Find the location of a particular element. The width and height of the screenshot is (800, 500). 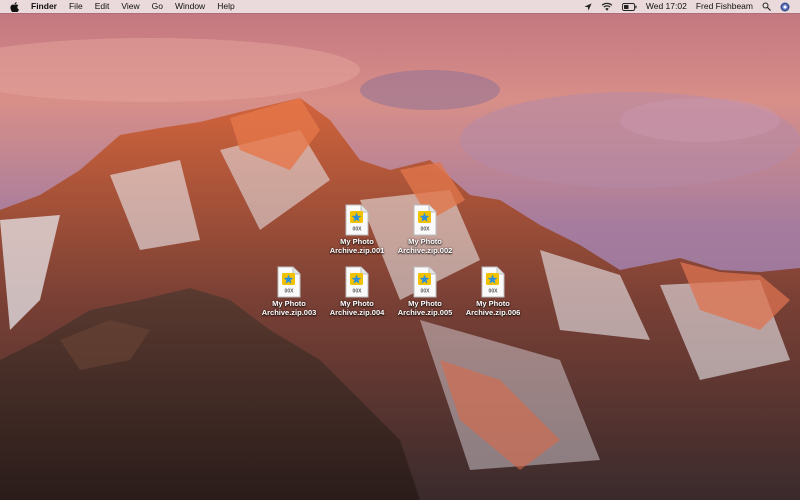

menu-view: View is located at coordinates (130, 6).